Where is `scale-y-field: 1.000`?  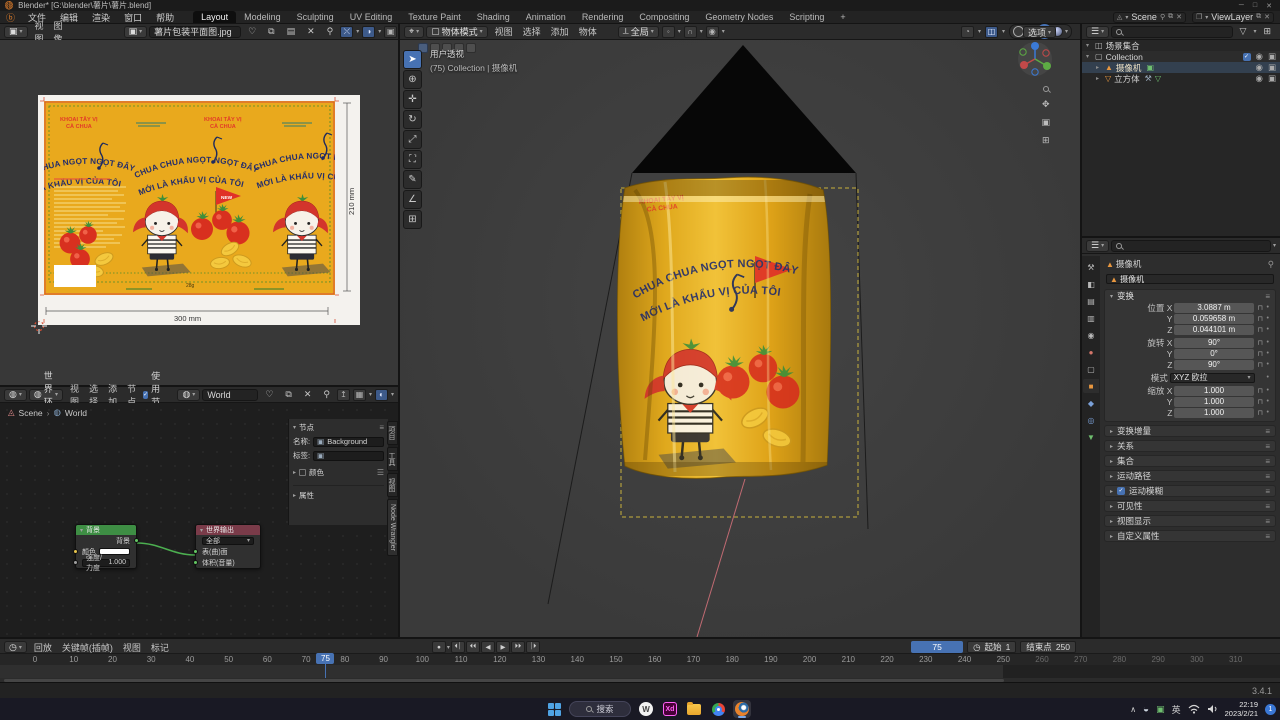 scale-y-field: 1.000 is located at coordinates (1214, 401).